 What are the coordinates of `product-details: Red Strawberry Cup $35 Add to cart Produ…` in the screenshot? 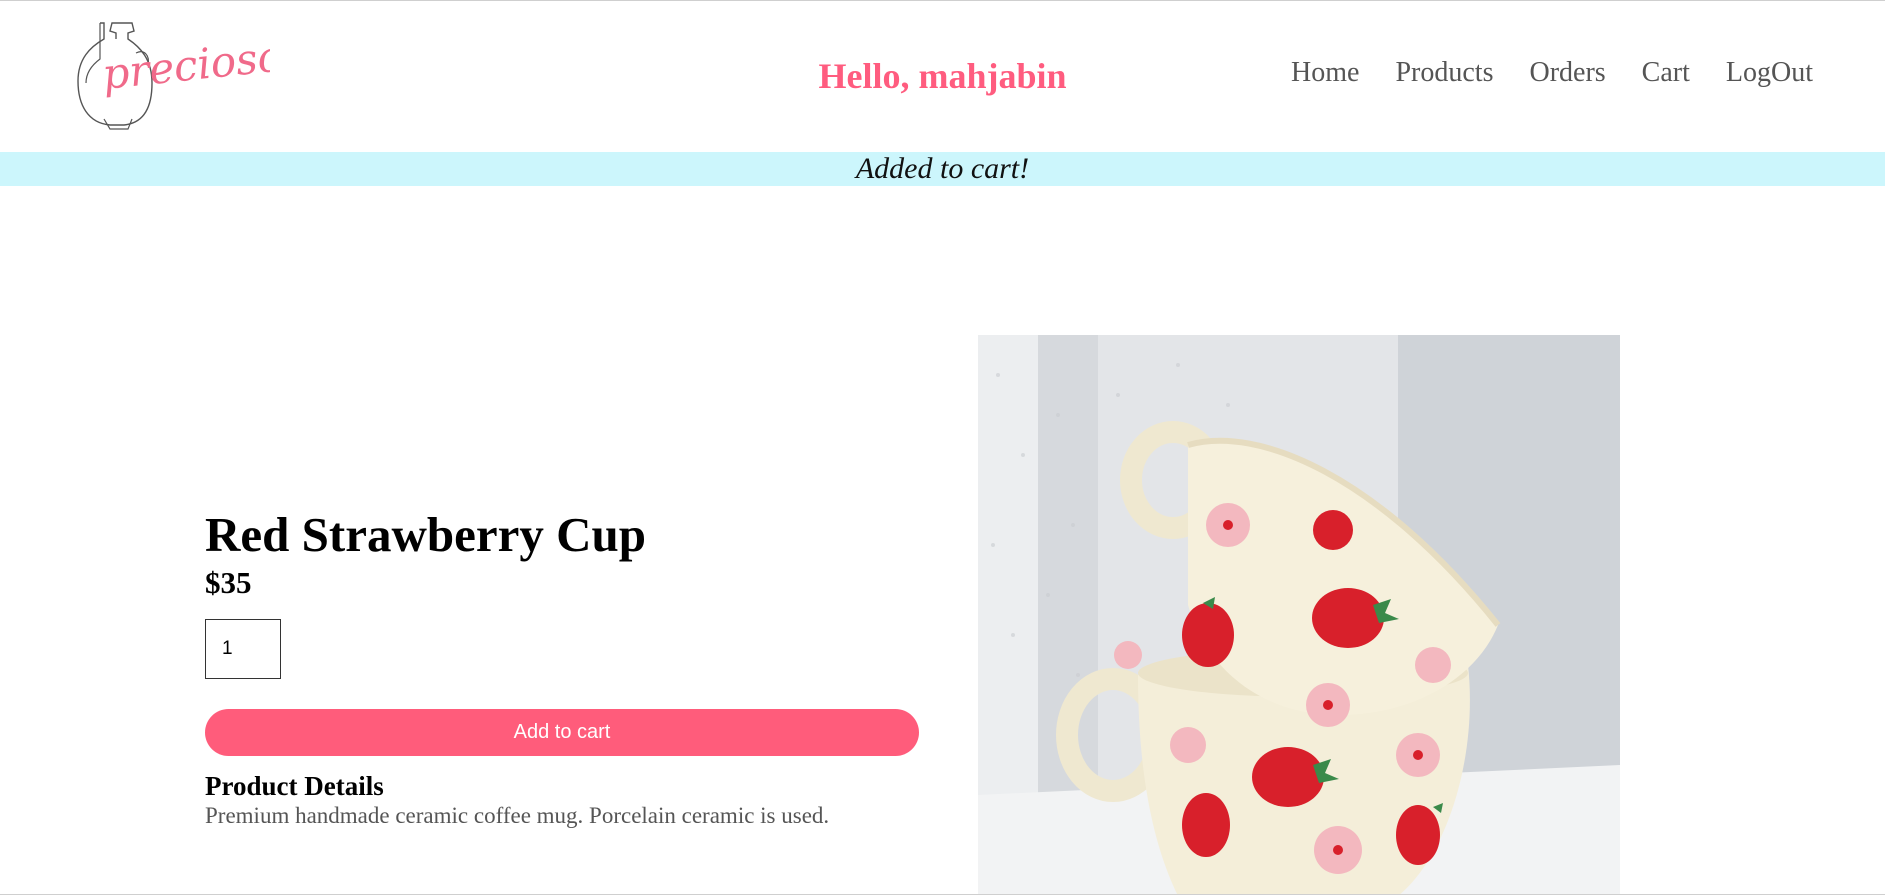 It's located at (562, 668).